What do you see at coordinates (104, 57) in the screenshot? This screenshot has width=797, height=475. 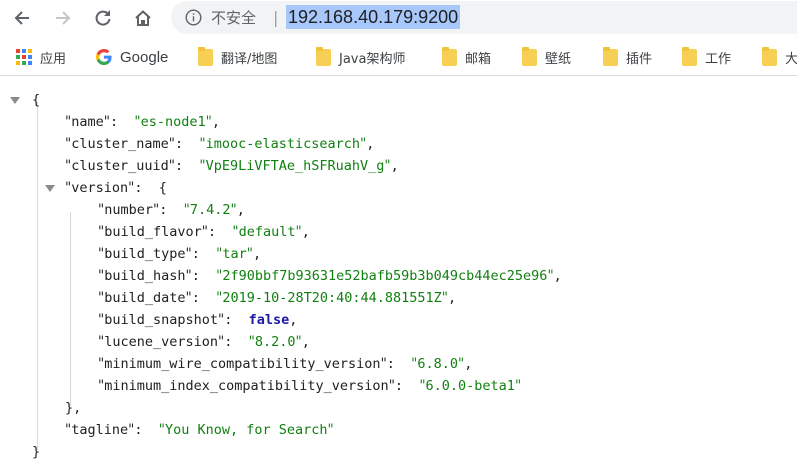 I see `google-icon` at bounding box center [104, 57].